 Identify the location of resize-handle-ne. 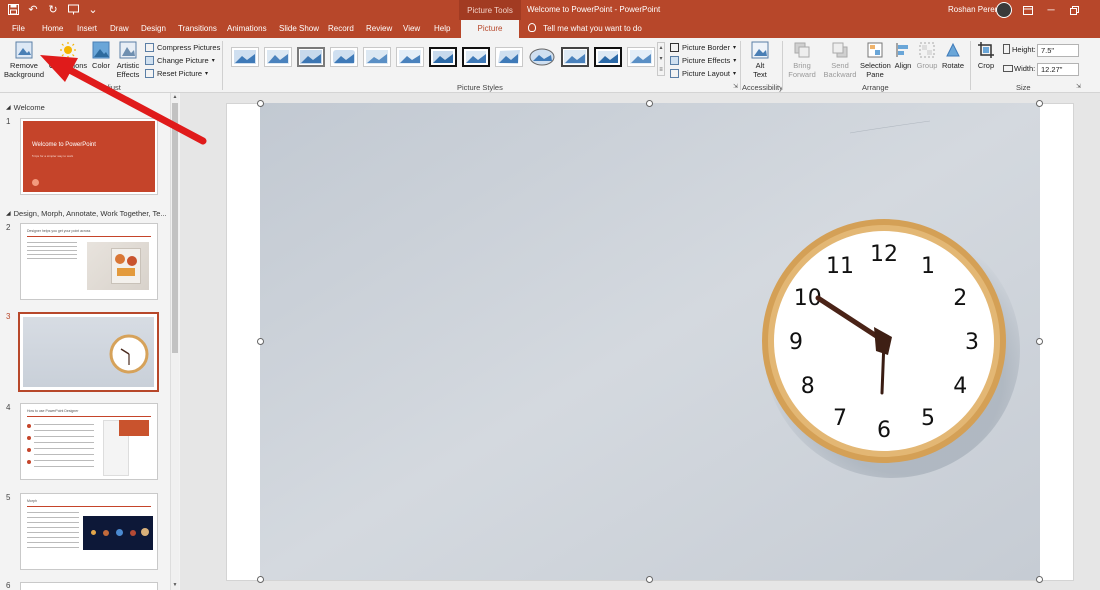
(1039, 103).